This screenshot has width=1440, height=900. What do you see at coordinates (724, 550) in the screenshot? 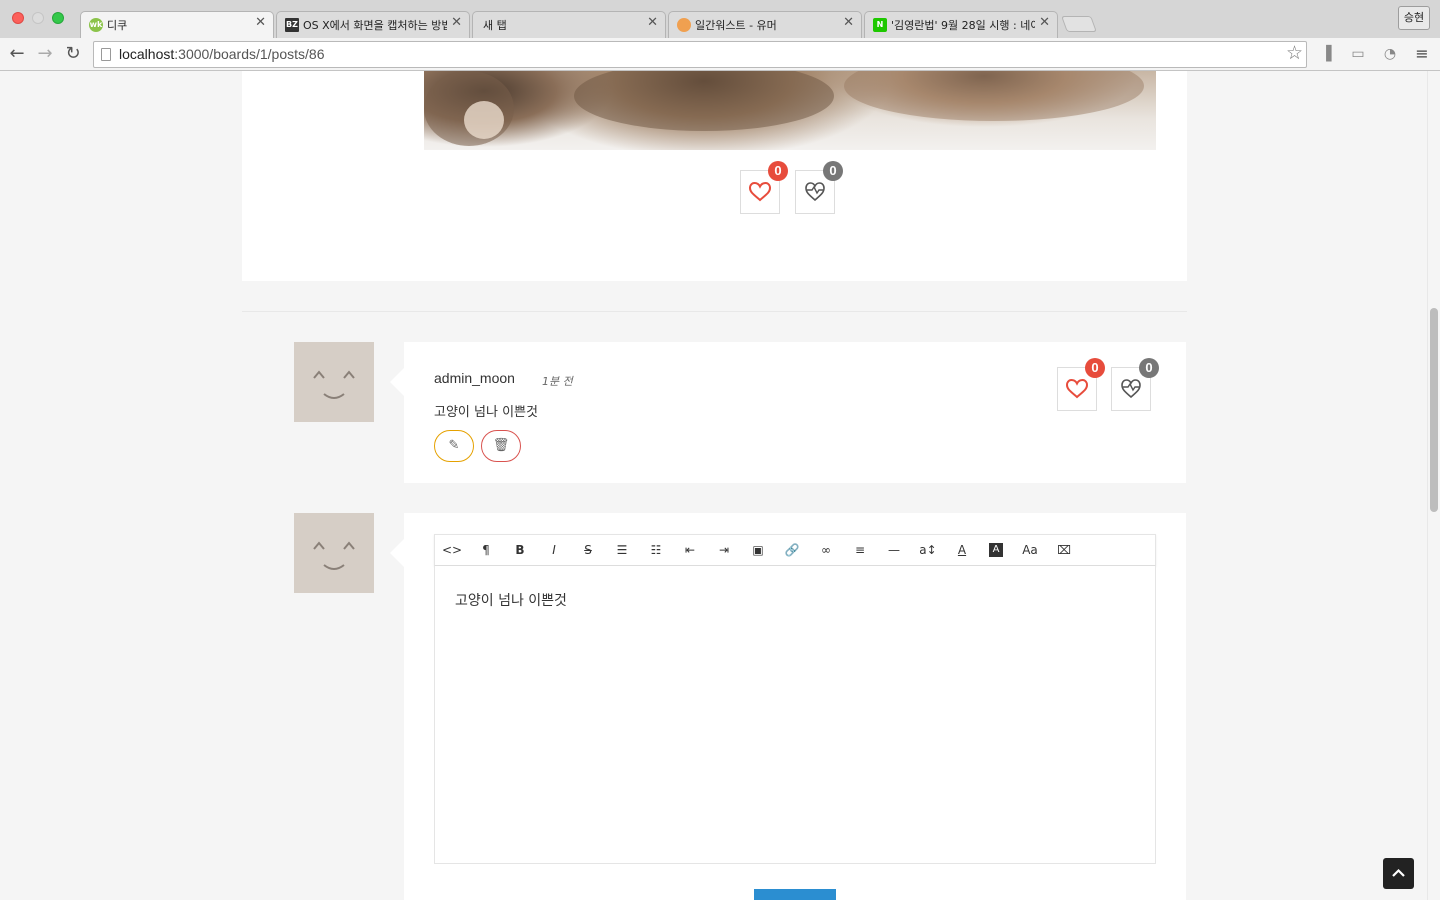
I see `indent-icon: ⇥` at bounding box center [724, 550].